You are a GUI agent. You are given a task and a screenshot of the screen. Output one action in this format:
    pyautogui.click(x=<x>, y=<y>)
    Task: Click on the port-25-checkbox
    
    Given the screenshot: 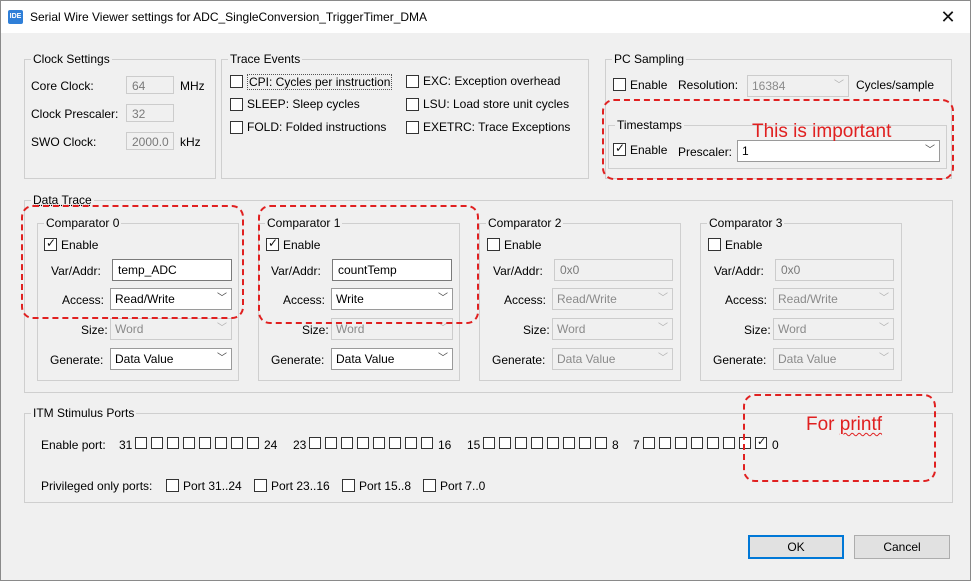 What is the action you would take?
    pyautogui.click(x=237, y=443)
    